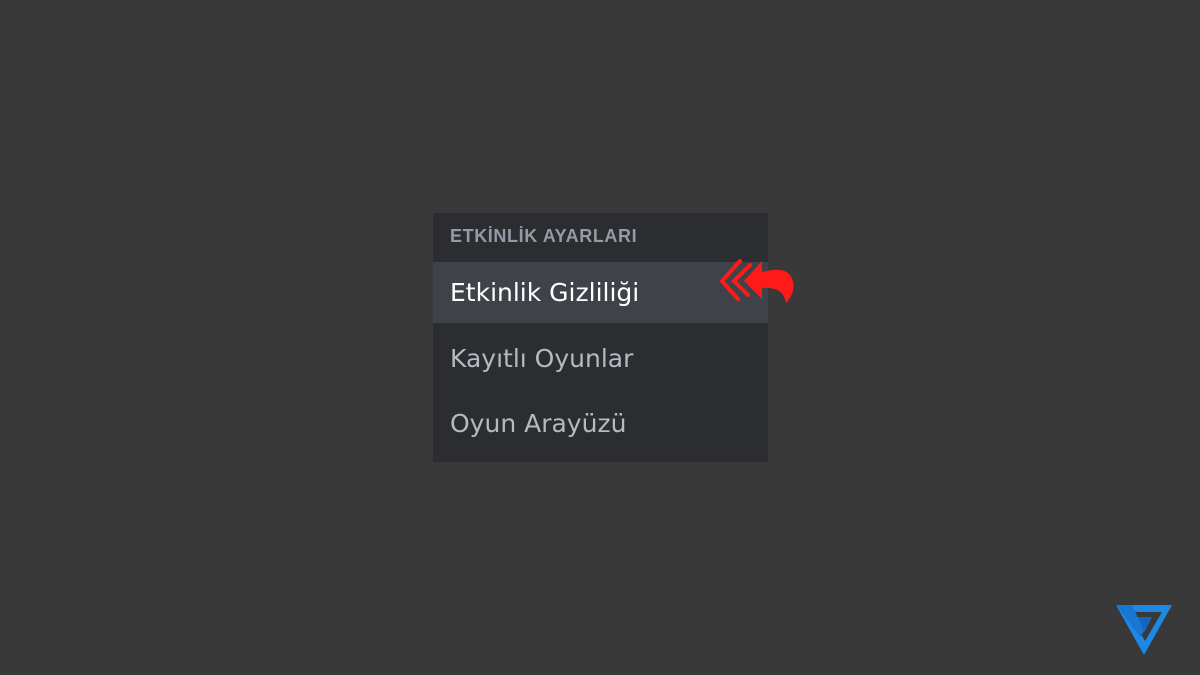 The height and width of the screenshot is (675, 1200). I want to click on menu-item-label: Oyun Arayüzü, so click(538, 423).